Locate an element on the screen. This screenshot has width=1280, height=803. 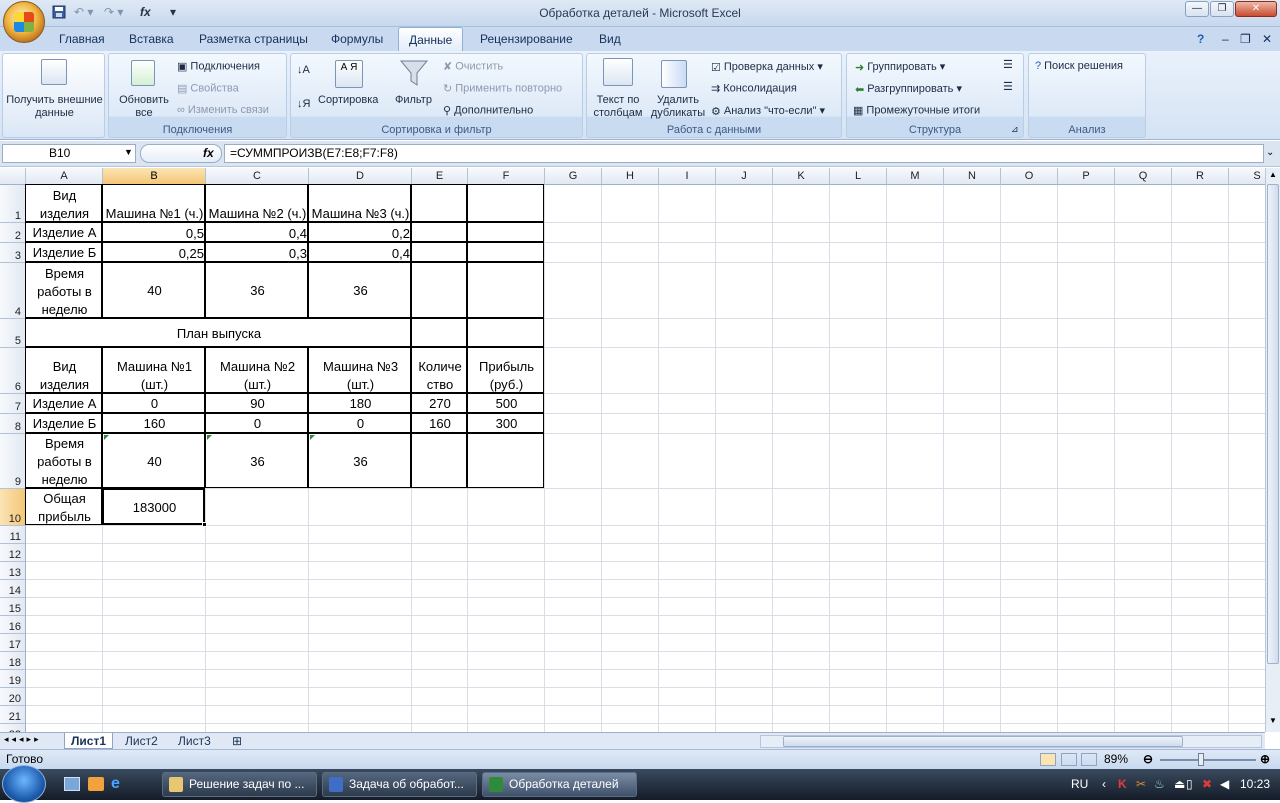
vertical-scrollbar: ▲ ▼ is located at coordinates (1272, 450).